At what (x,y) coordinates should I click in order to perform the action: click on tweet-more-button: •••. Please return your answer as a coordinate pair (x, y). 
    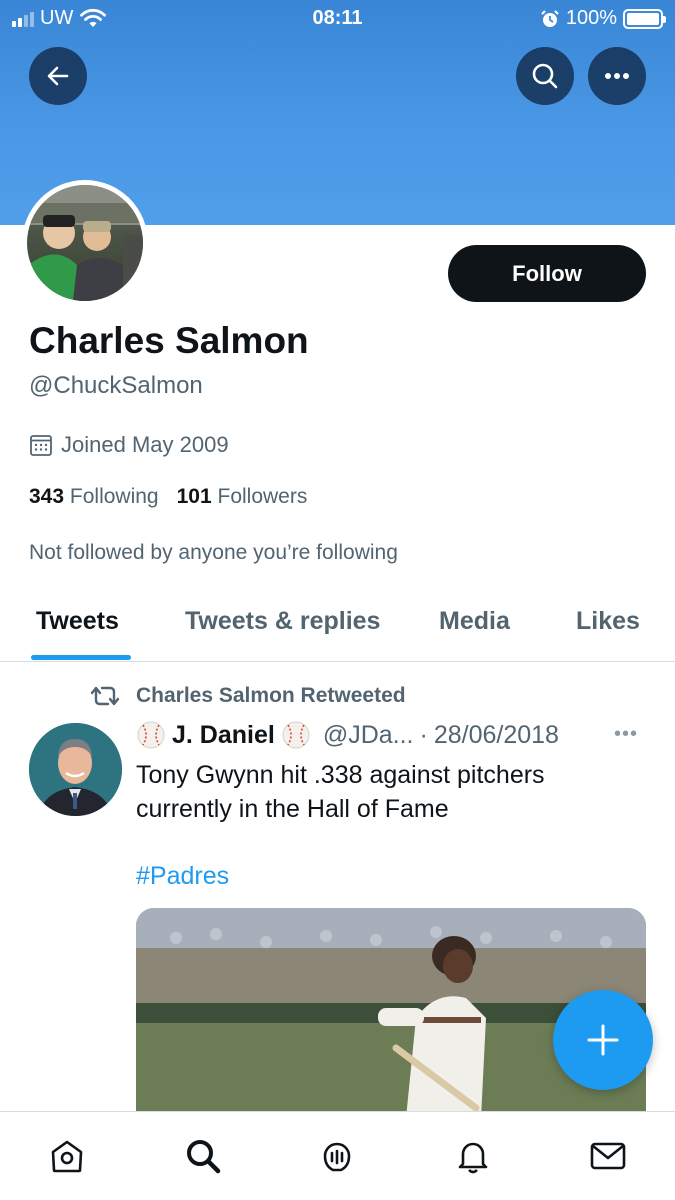
    Looking at the image, I should click on (626, 734).